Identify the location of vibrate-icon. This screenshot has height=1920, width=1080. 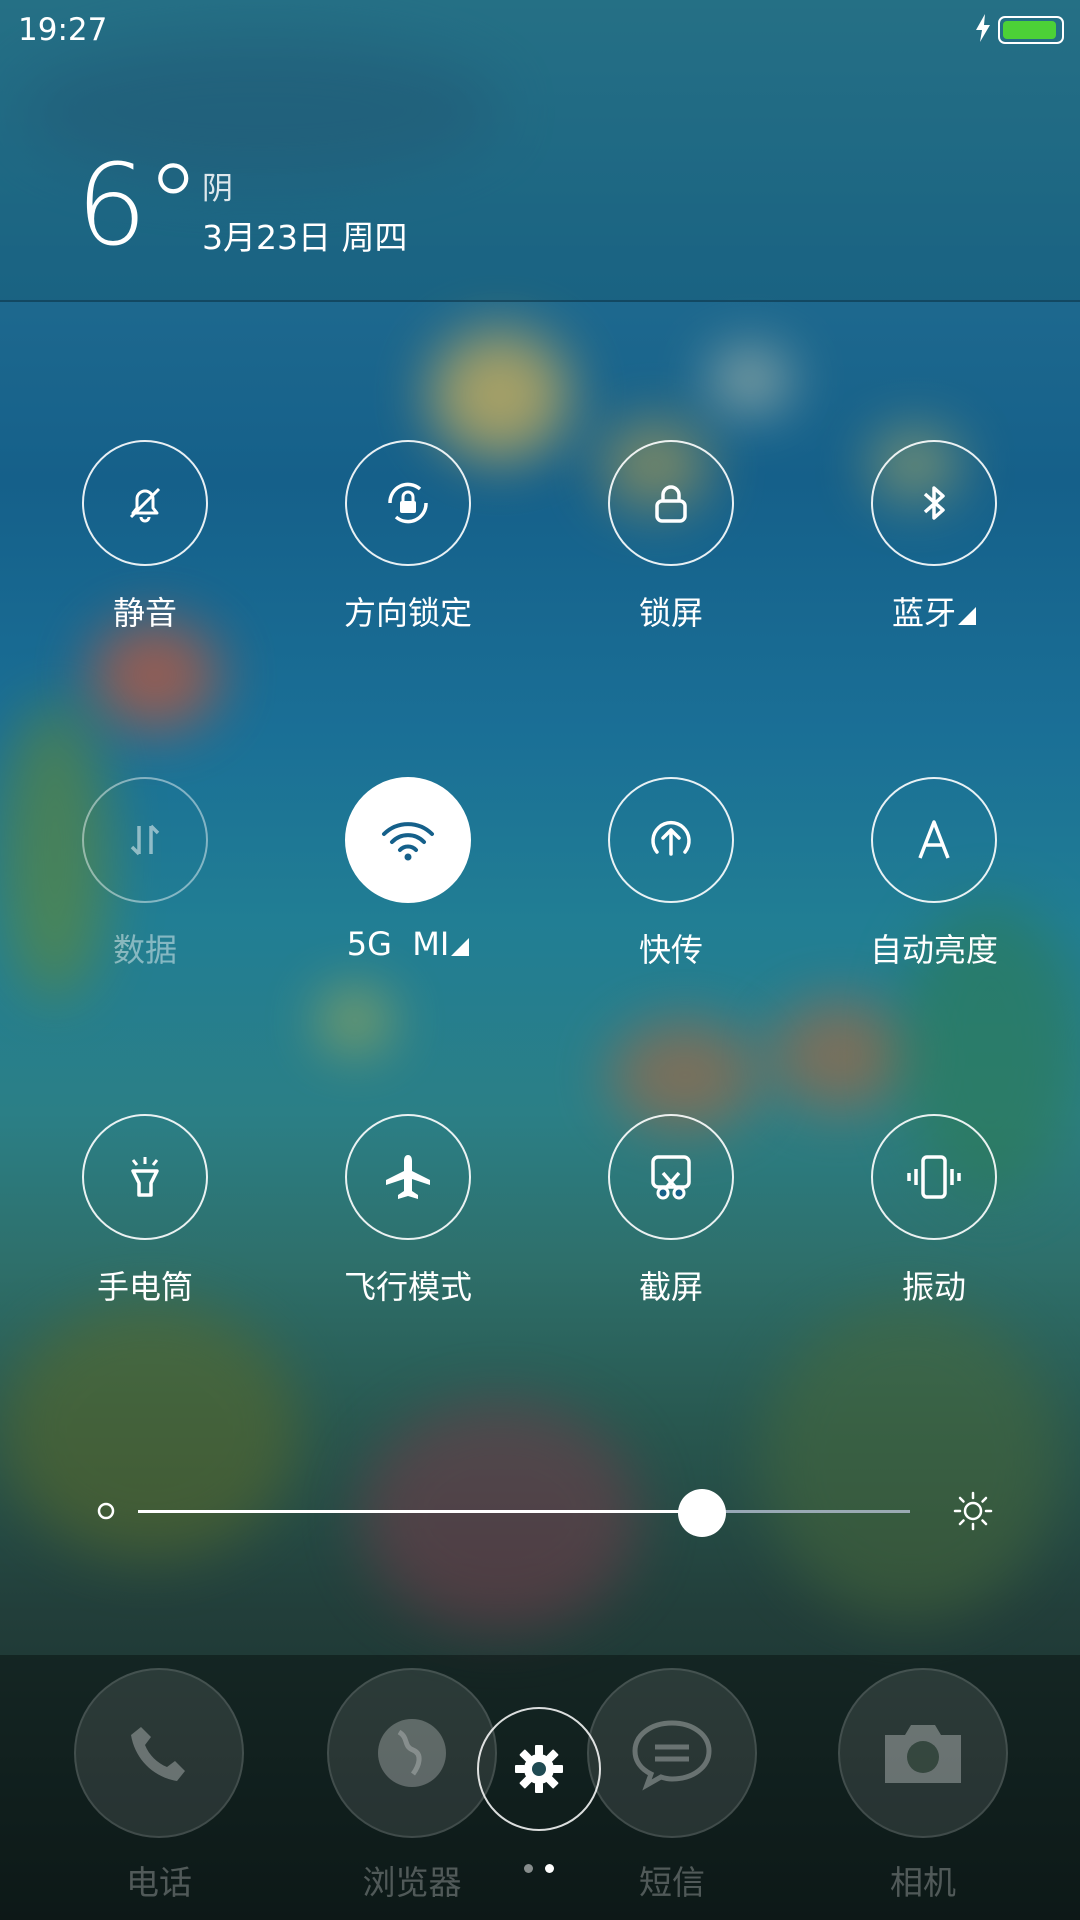
(934, 1177).